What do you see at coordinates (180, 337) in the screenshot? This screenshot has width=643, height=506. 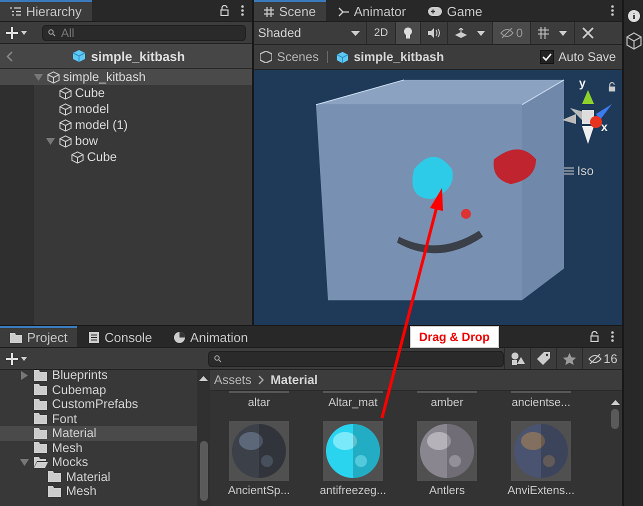 I see `clock-icon` at bounding box center [180, 337].